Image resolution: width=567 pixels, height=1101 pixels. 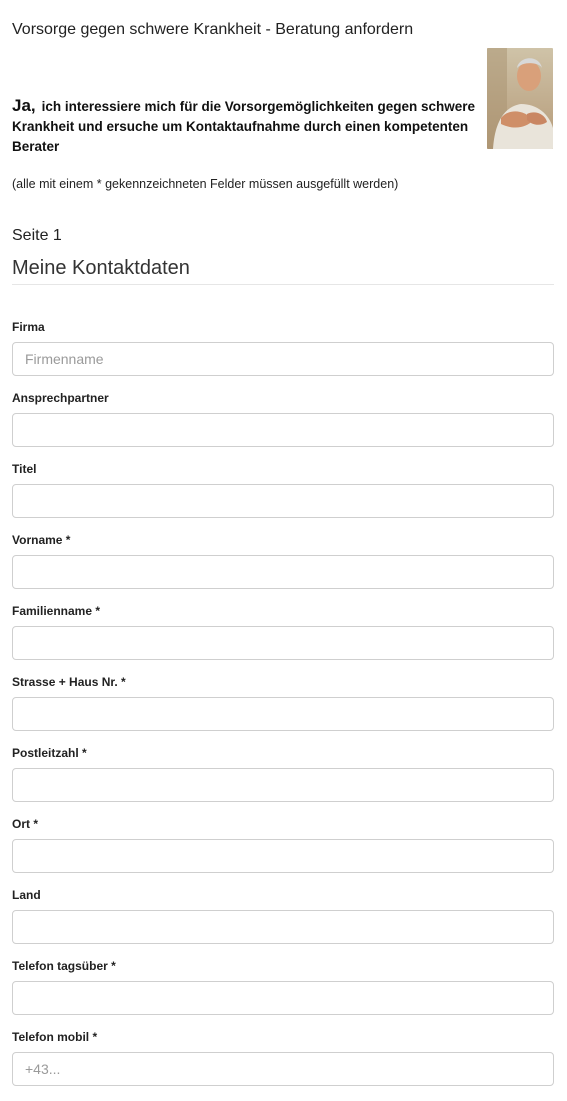 What do you see at coordinates (28, 327) in the screenshot?
I see `field-label: Firma` at bounding box center [28, 327].